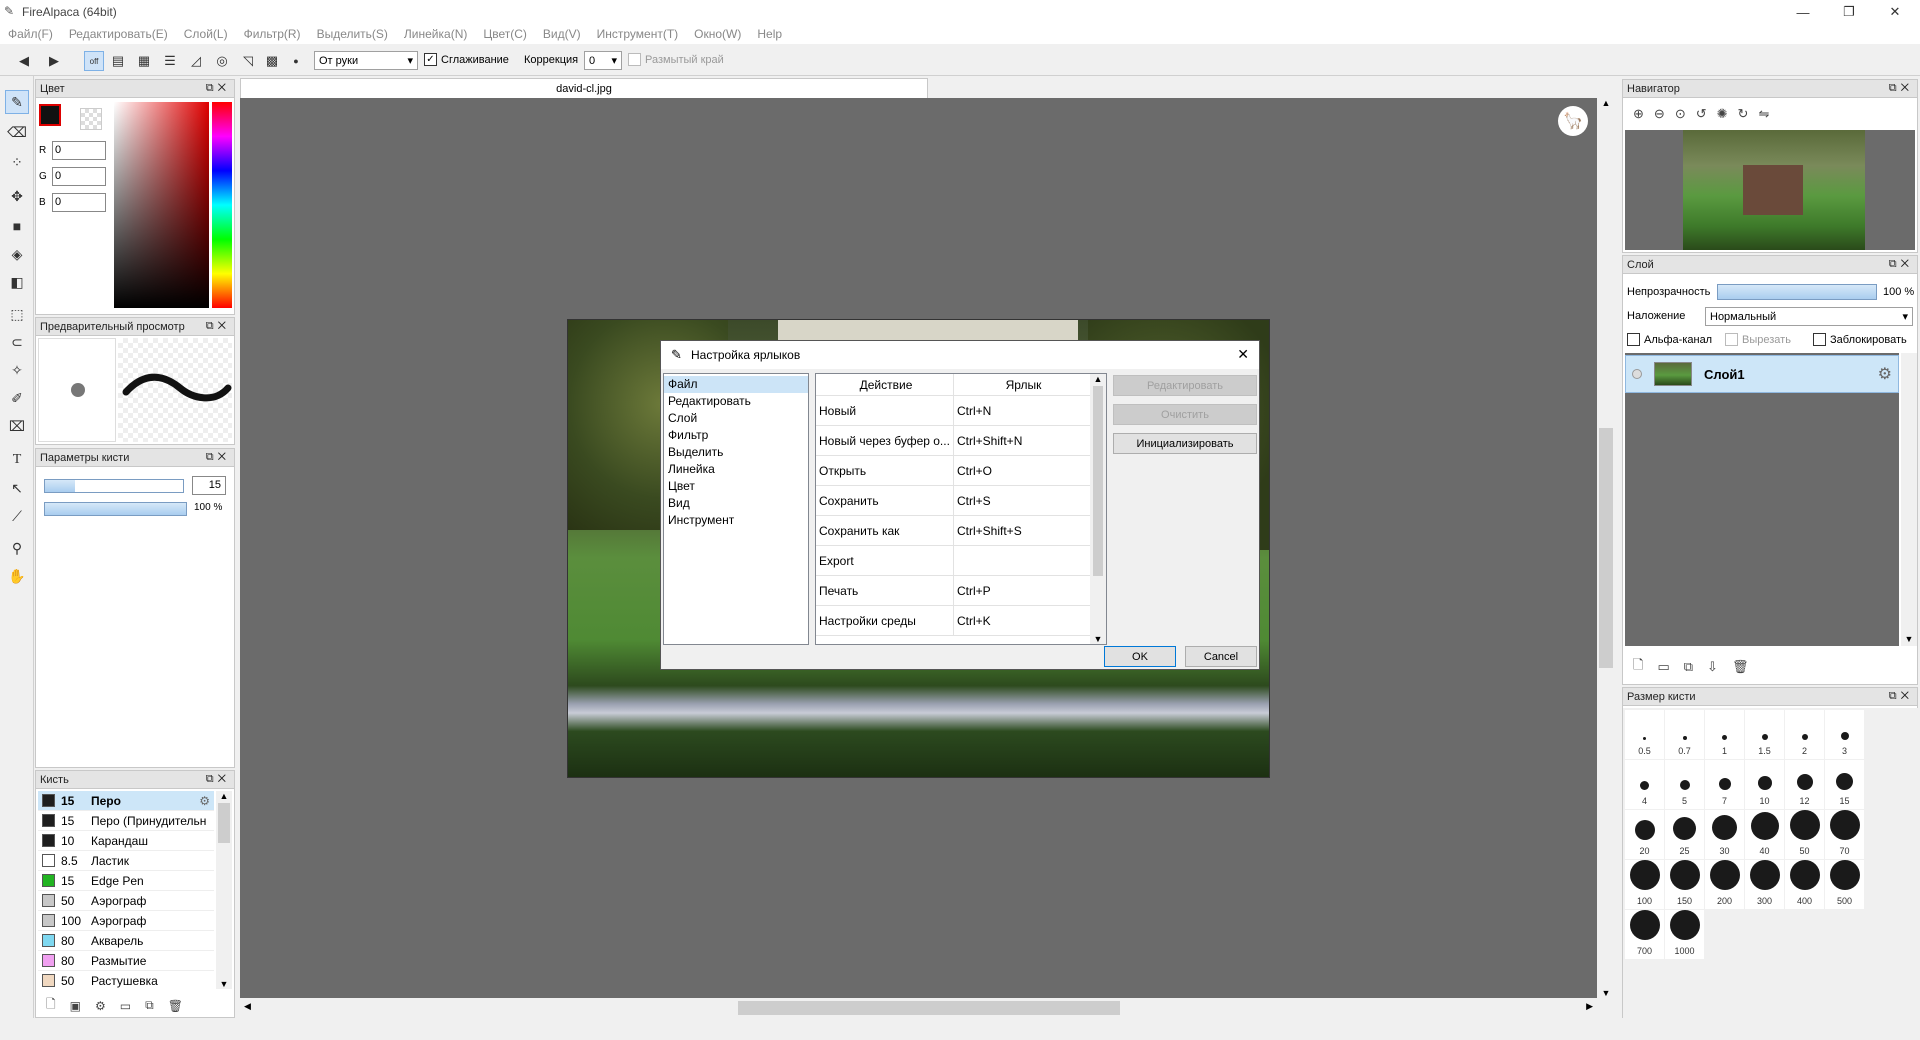 Image resolution: width=1920 pixels, height=1040 pixels. What do you see at coordinates (1724, 734) in the screenshot?
I see `brush-size-cell: 1` at bounding box center [1724, 734].